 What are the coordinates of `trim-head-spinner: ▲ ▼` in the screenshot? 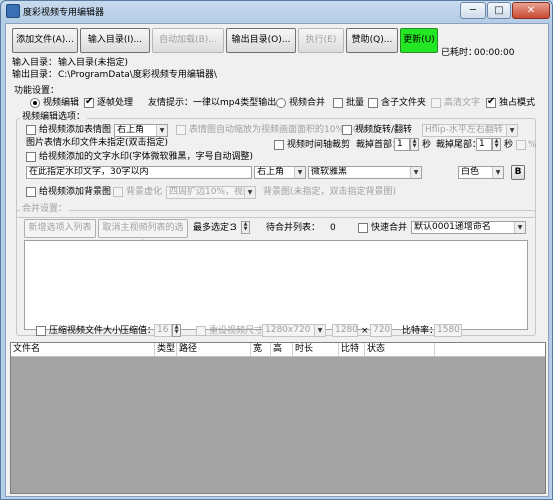 It's located at (414, 144).